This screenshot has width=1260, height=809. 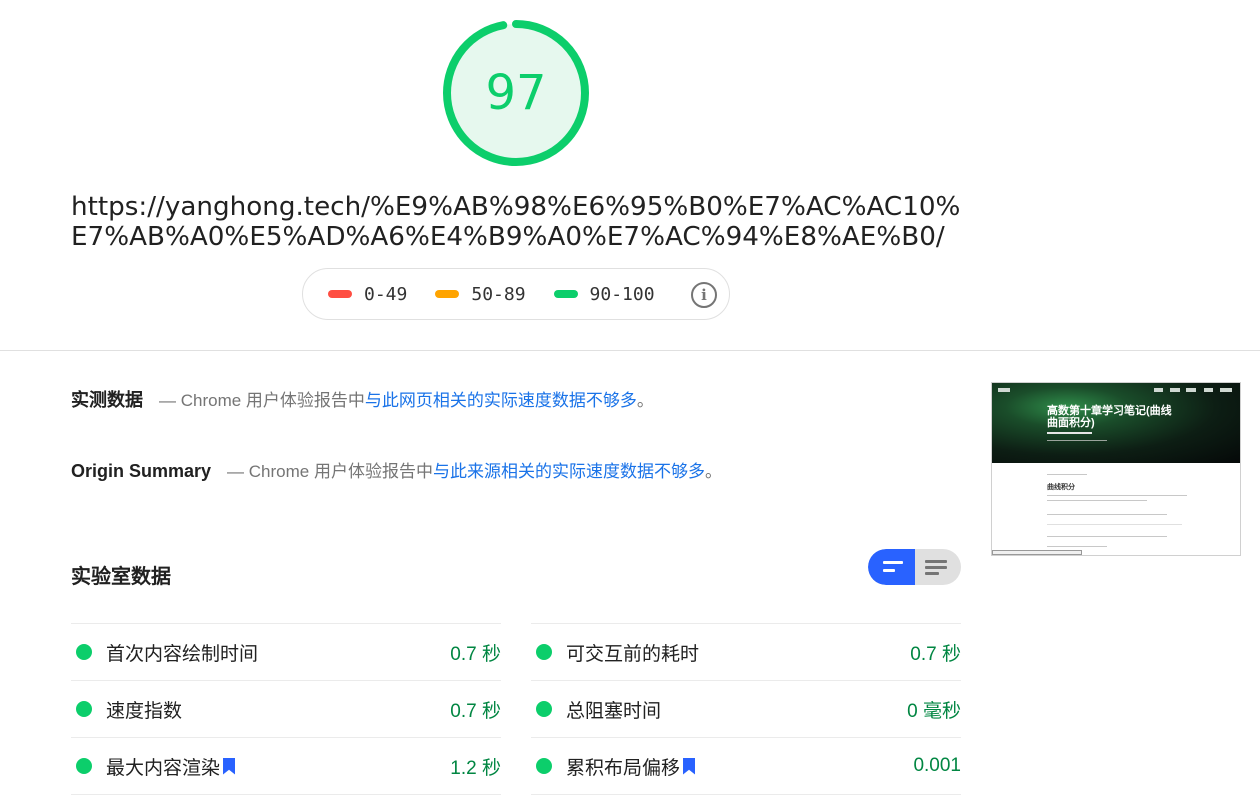 What do you see at coordinates (622, 294) in the screenshot?
I see `legend-label: 90-100` at bounding box center [622, 294].